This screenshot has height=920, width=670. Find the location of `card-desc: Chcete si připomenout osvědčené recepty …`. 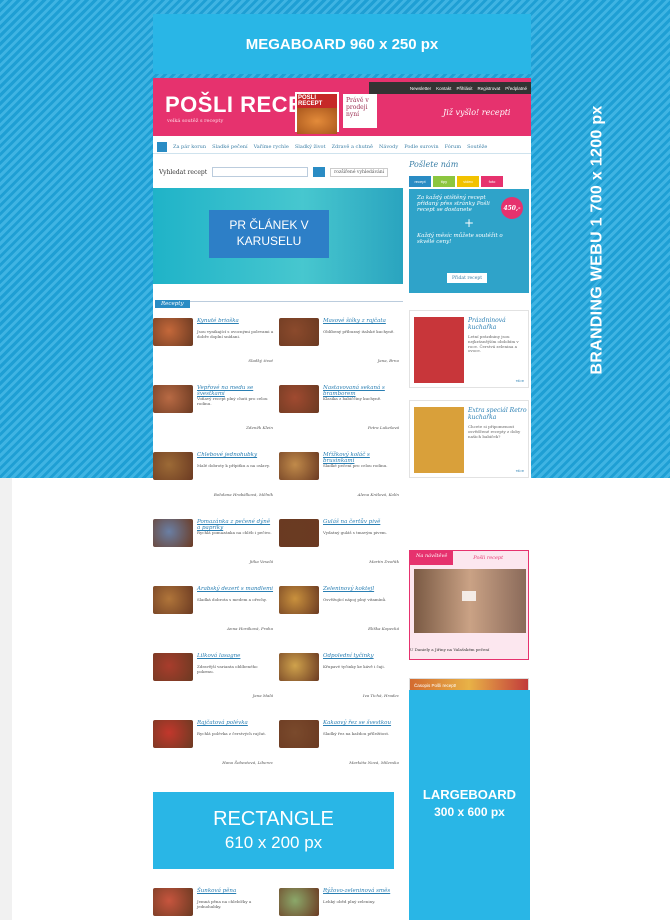

card-desc: Chcete si připomenout osvědčené recepty … is located at coordinates (494, 431).